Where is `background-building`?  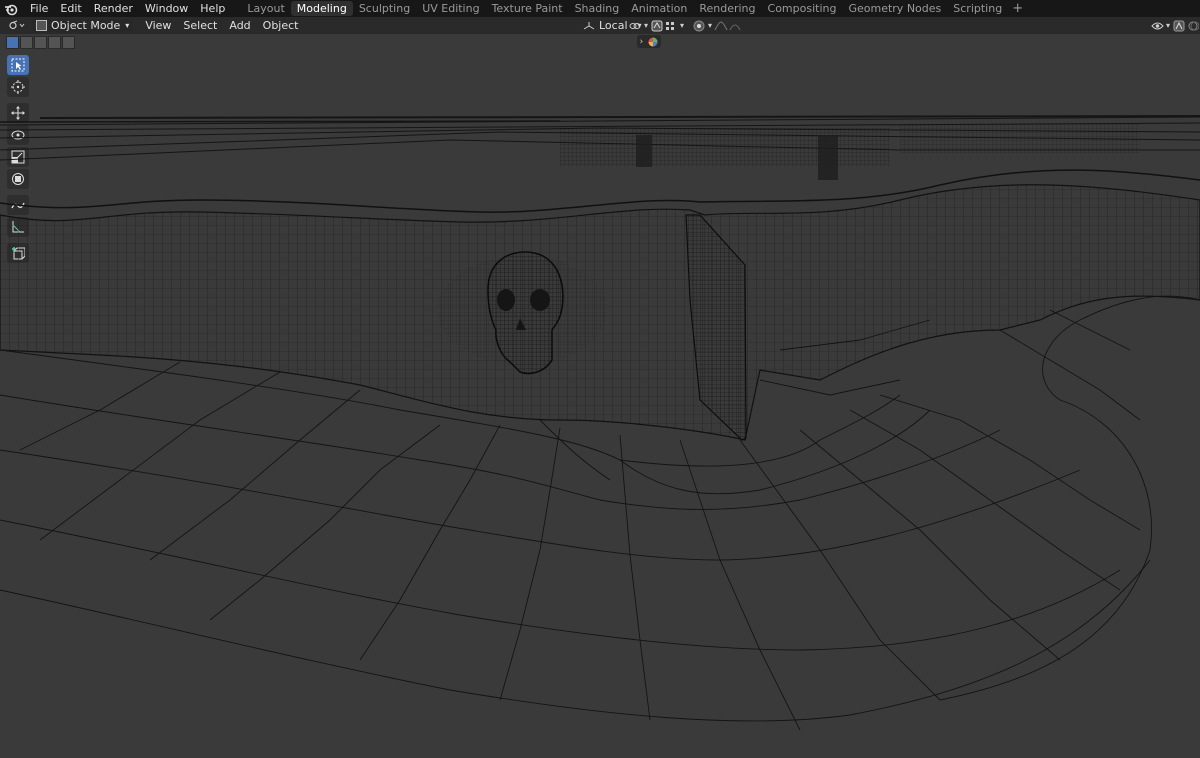 background-building is located at coordinates (725, 147).